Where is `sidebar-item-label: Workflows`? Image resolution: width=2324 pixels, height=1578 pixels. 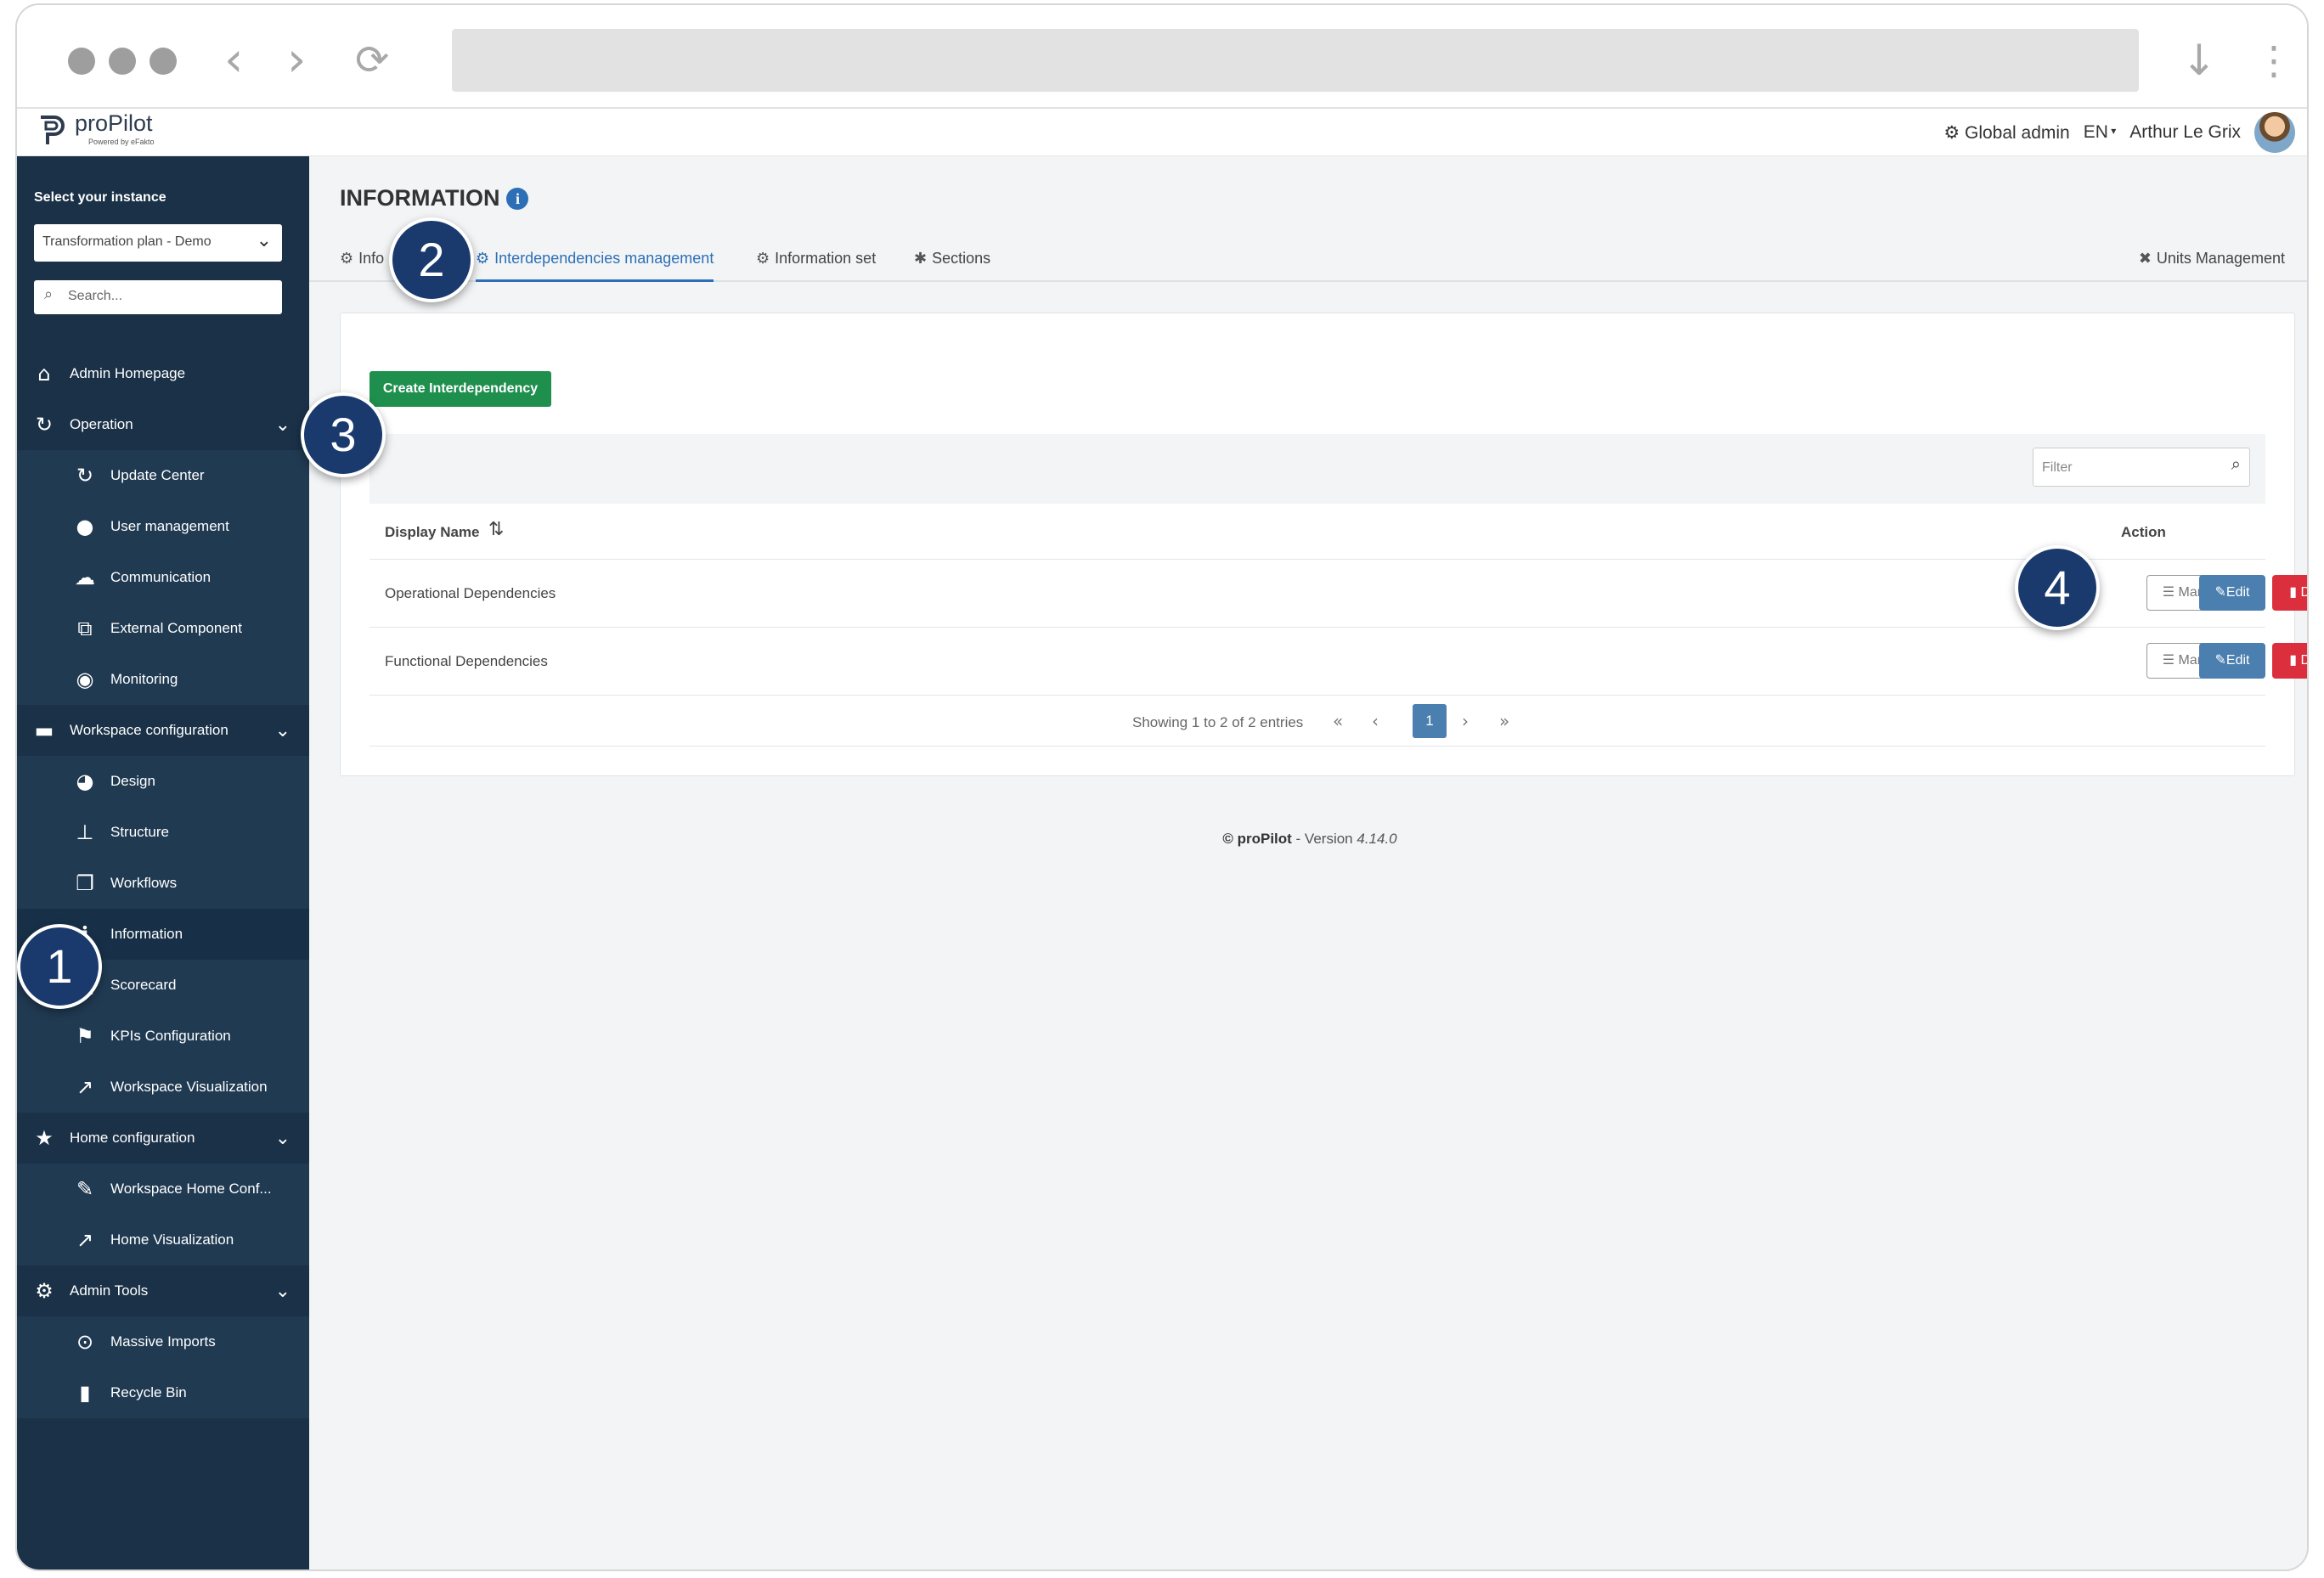
sidebar-item-label: Workflows is located at coordinates (144, 883).